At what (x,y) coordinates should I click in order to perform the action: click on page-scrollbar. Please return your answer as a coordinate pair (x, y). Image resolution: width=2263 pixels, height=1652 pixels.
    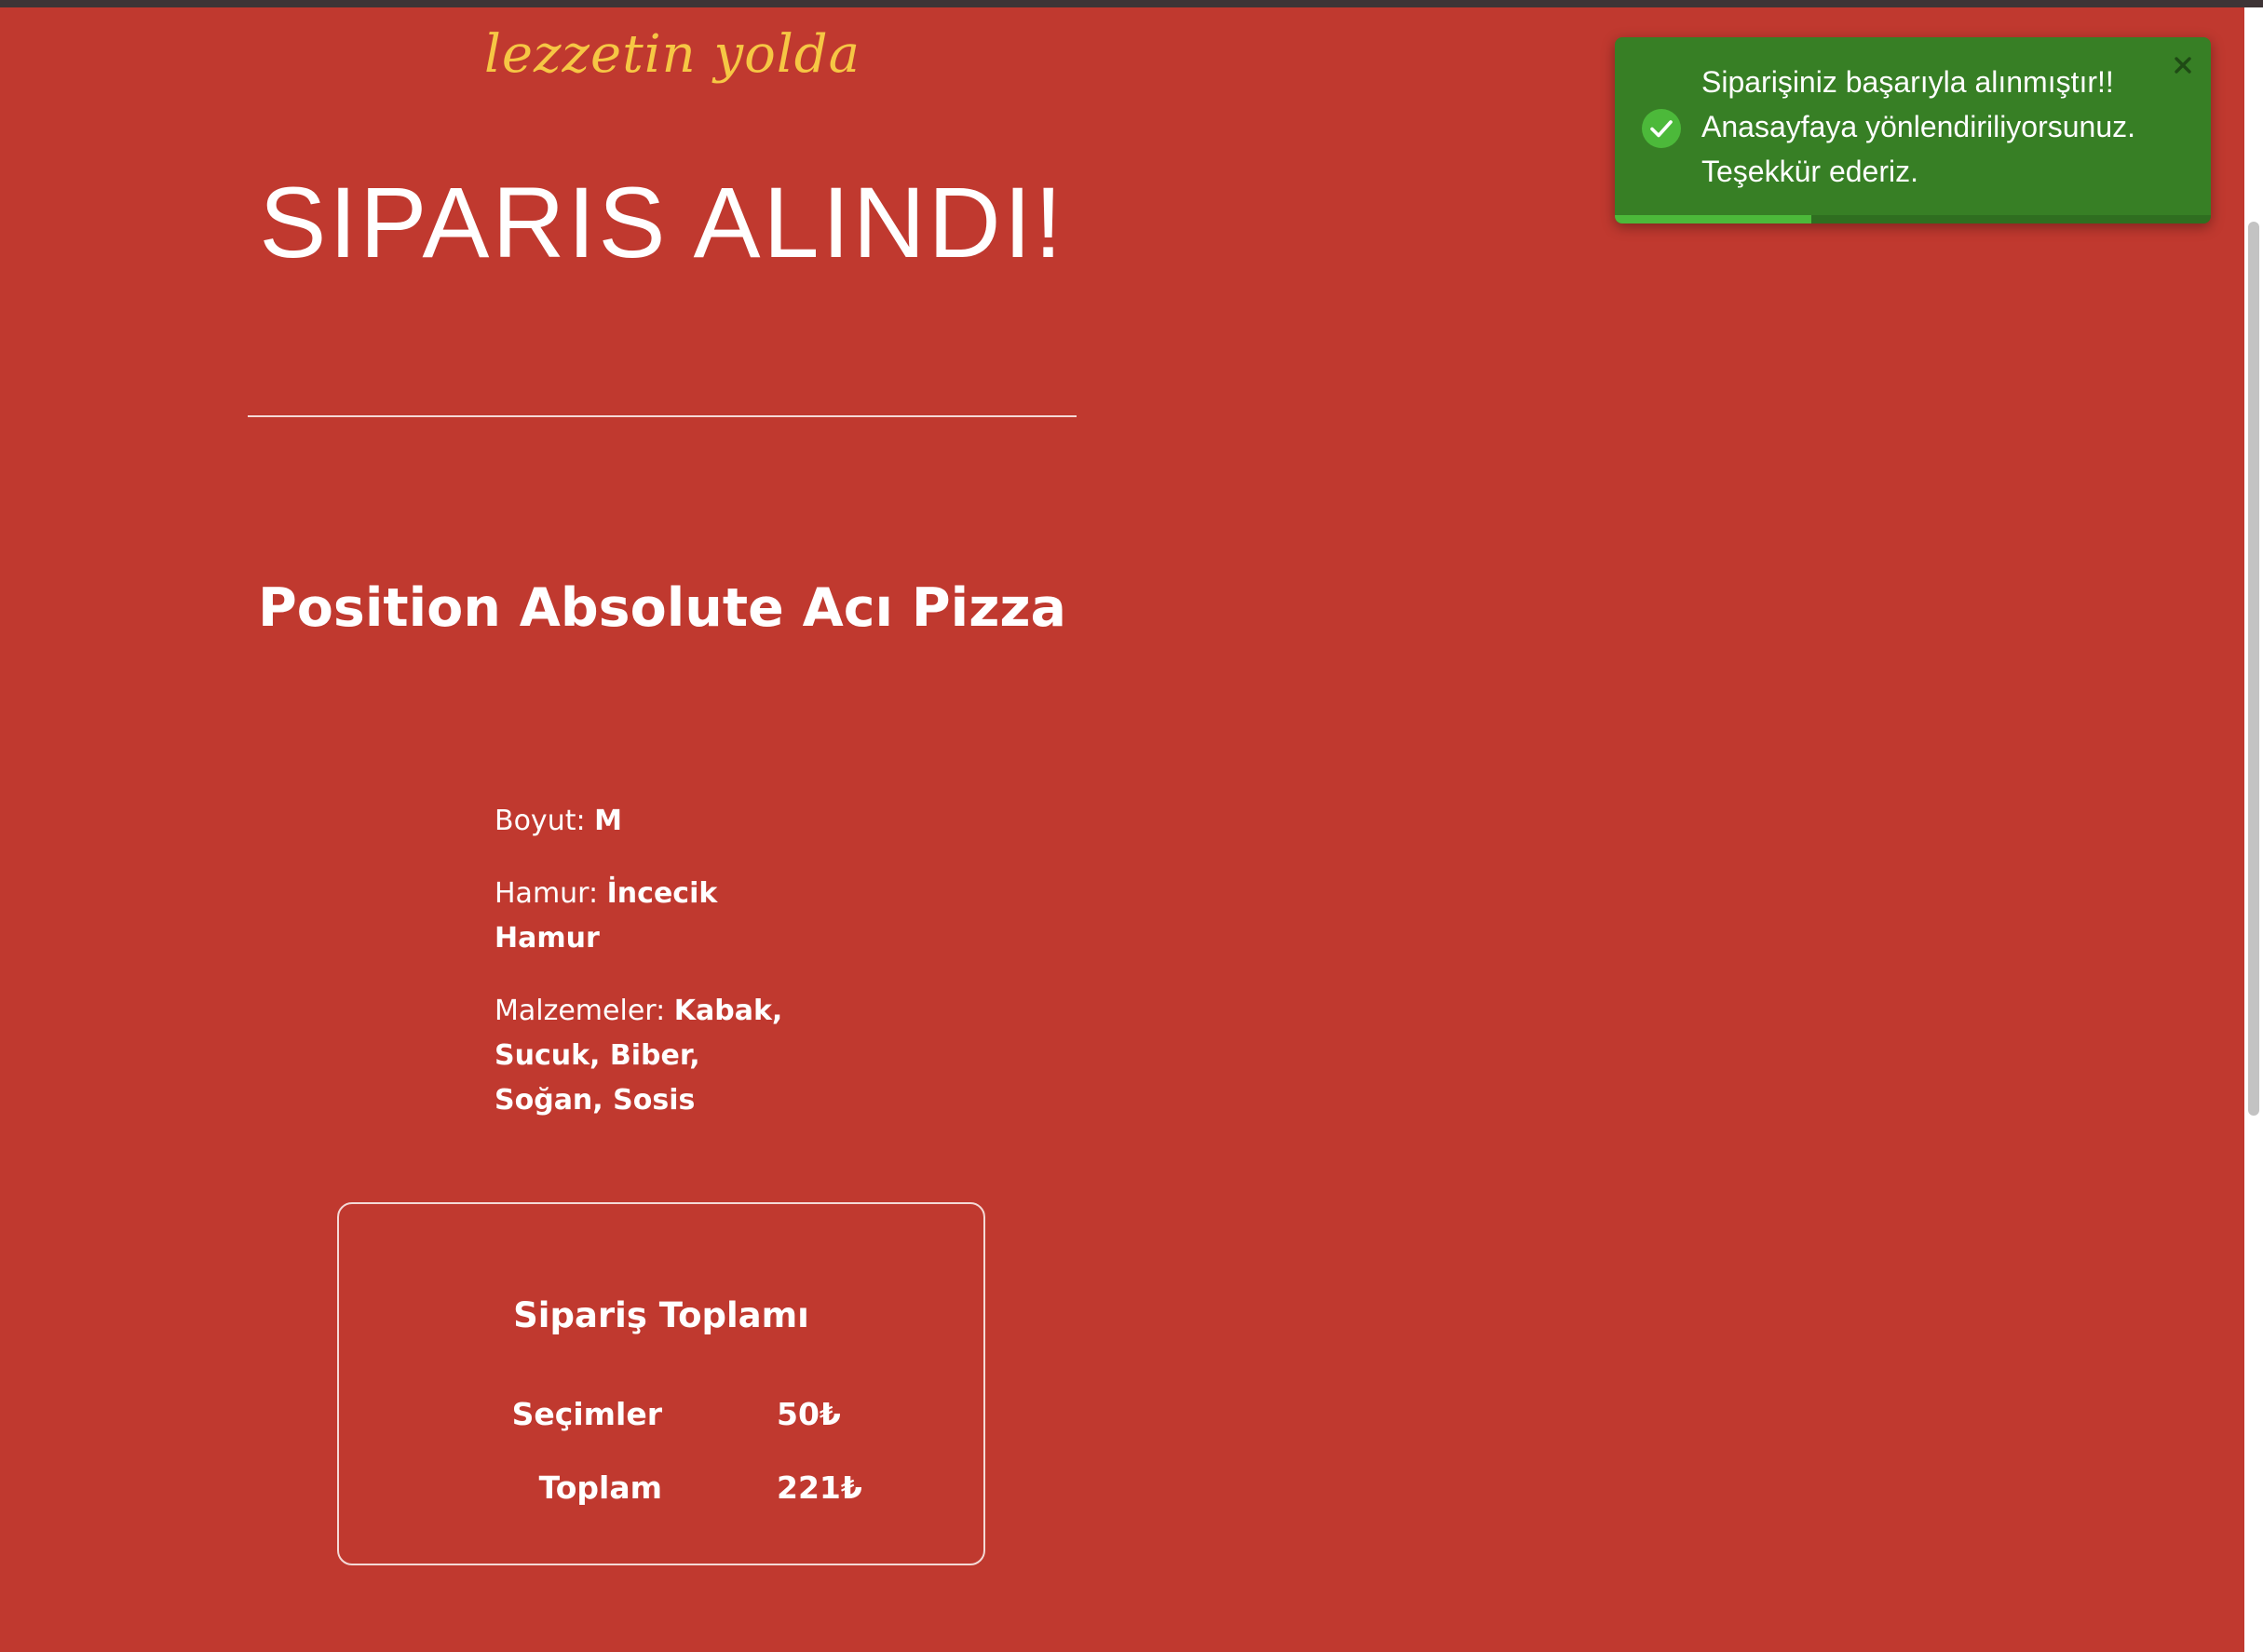
    Looking at the image, I should click on (2253, 829).